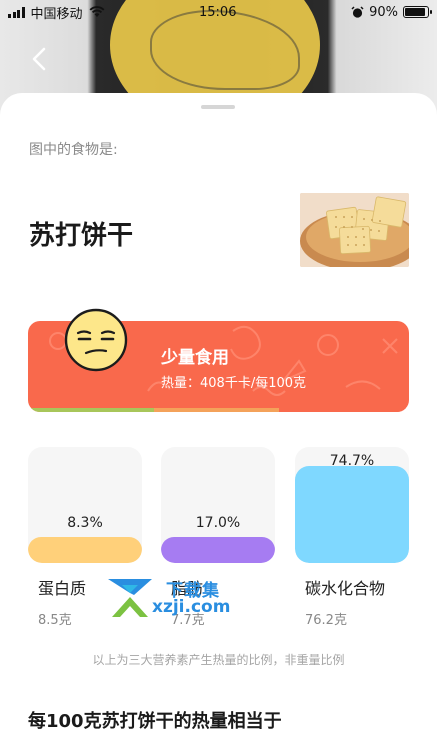 This screenshot has width=437, height=739. Describe the element at coordinates (85, 523) in the screenshot. I see `macro-protein-percent: 8.3%` at that location.